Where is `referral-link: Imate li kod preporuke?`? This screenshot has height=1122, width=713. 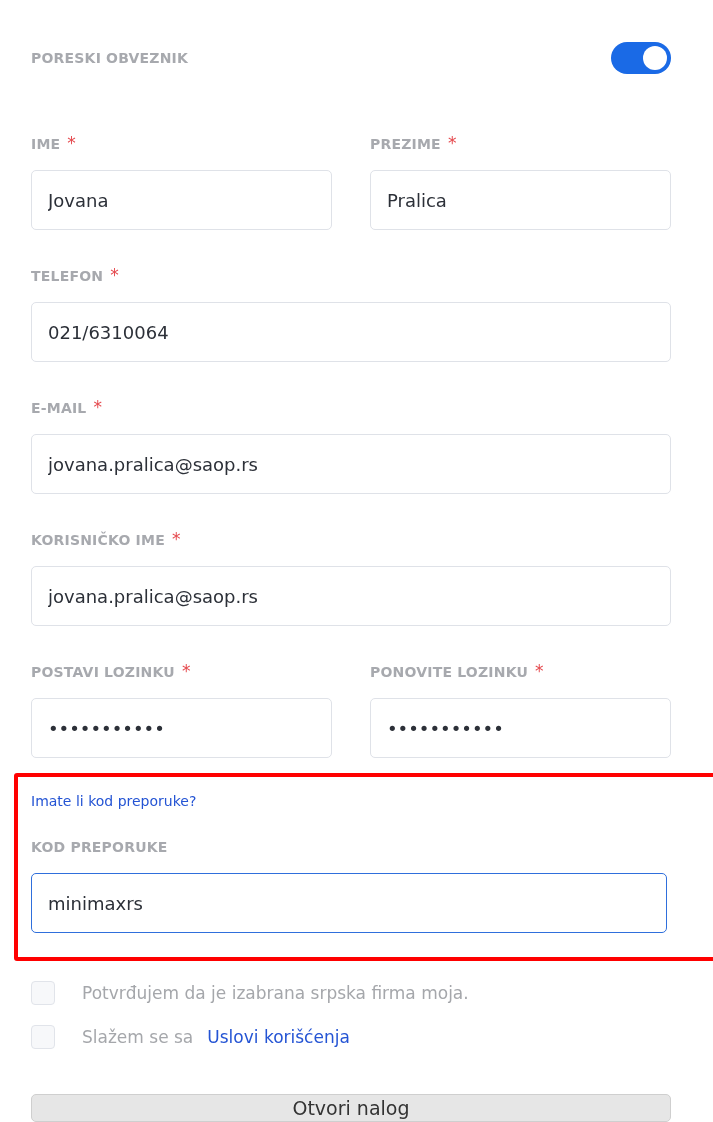 referral-link: Imate li kod preporuke? is located at coordinates (114, 801).